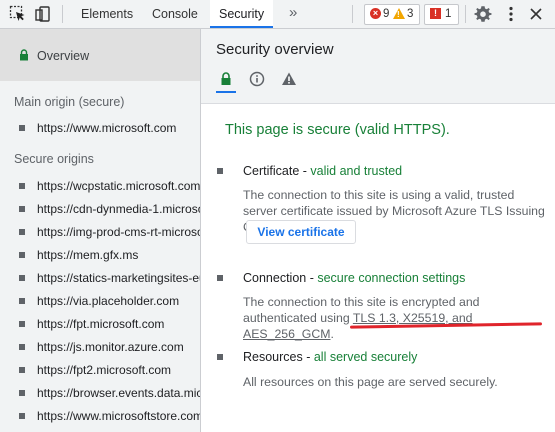 This screenshot has width=555, height=432. Describe the element at coordinates (392, 14) in the screenshot. I see `console-counts-badge: × 9 ! 3` at that location.